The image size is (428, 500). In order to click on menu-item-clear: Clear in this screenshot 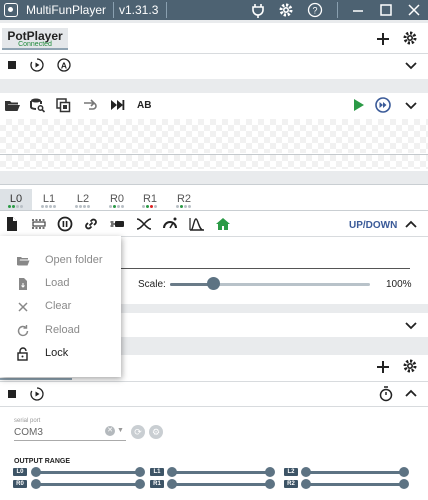, I will do `click(60, 307)`.